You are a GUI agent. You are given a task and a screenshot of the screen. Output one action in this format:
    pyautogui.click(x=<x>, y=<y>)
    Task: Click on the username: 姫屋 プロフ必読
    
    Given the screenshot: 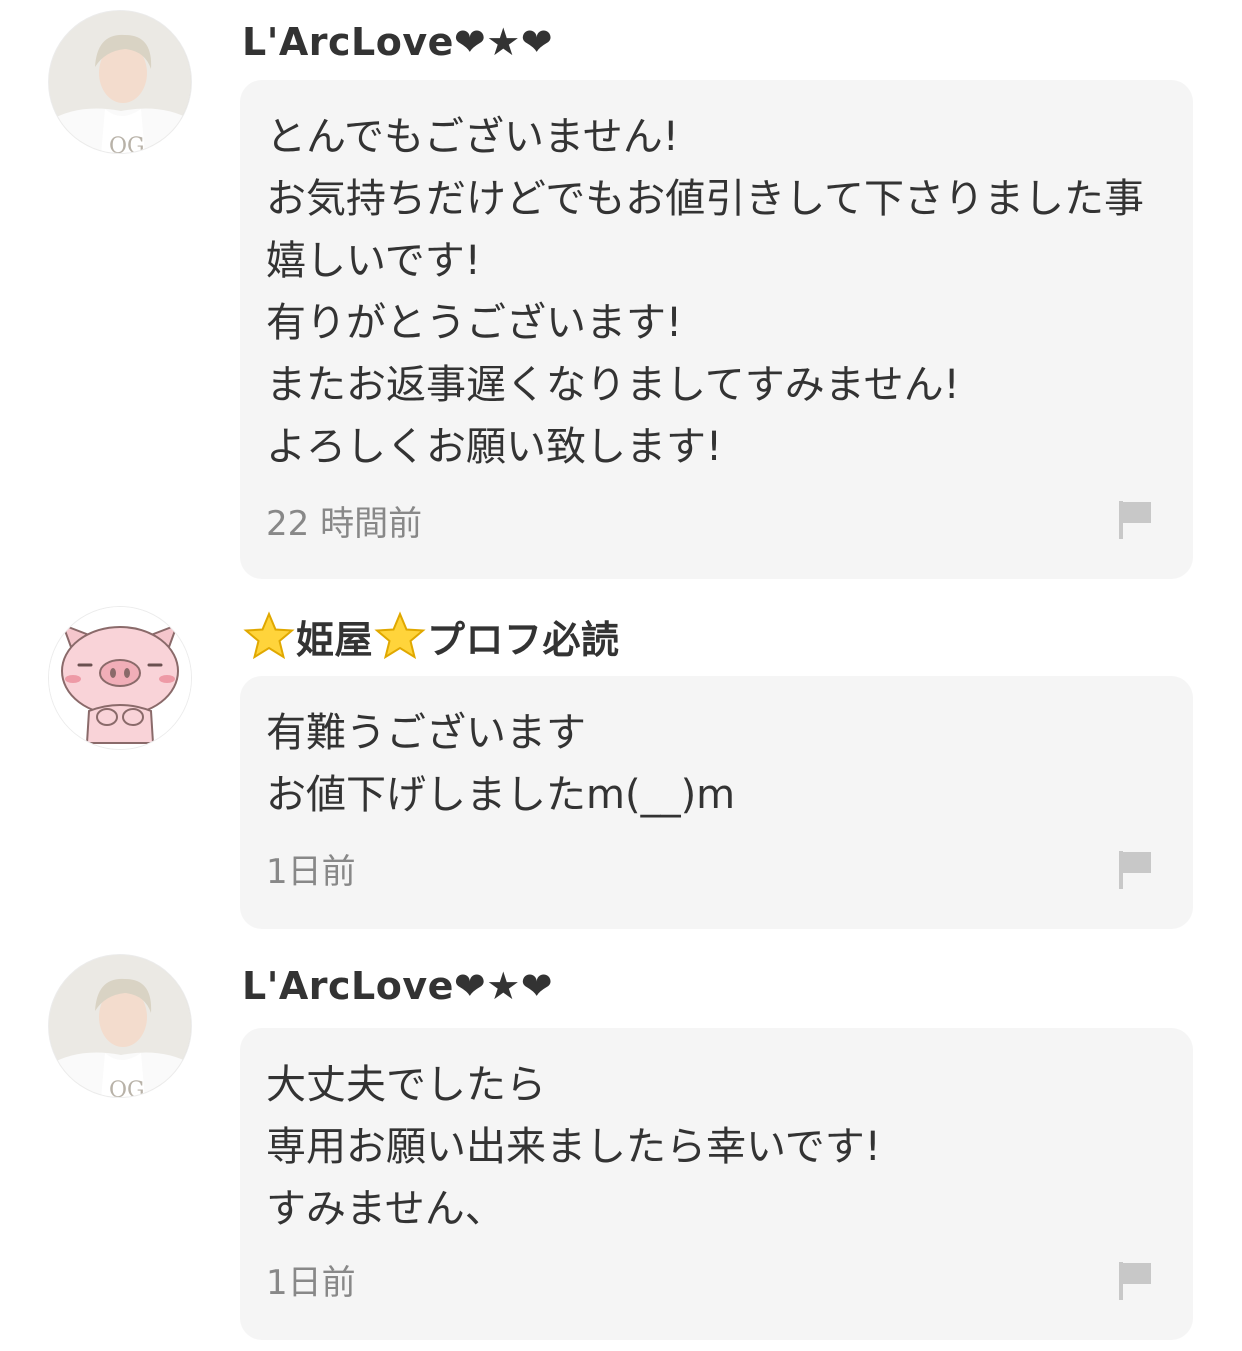 What is the action you would take?
    pyautogui.click(x=431, y=636)
    